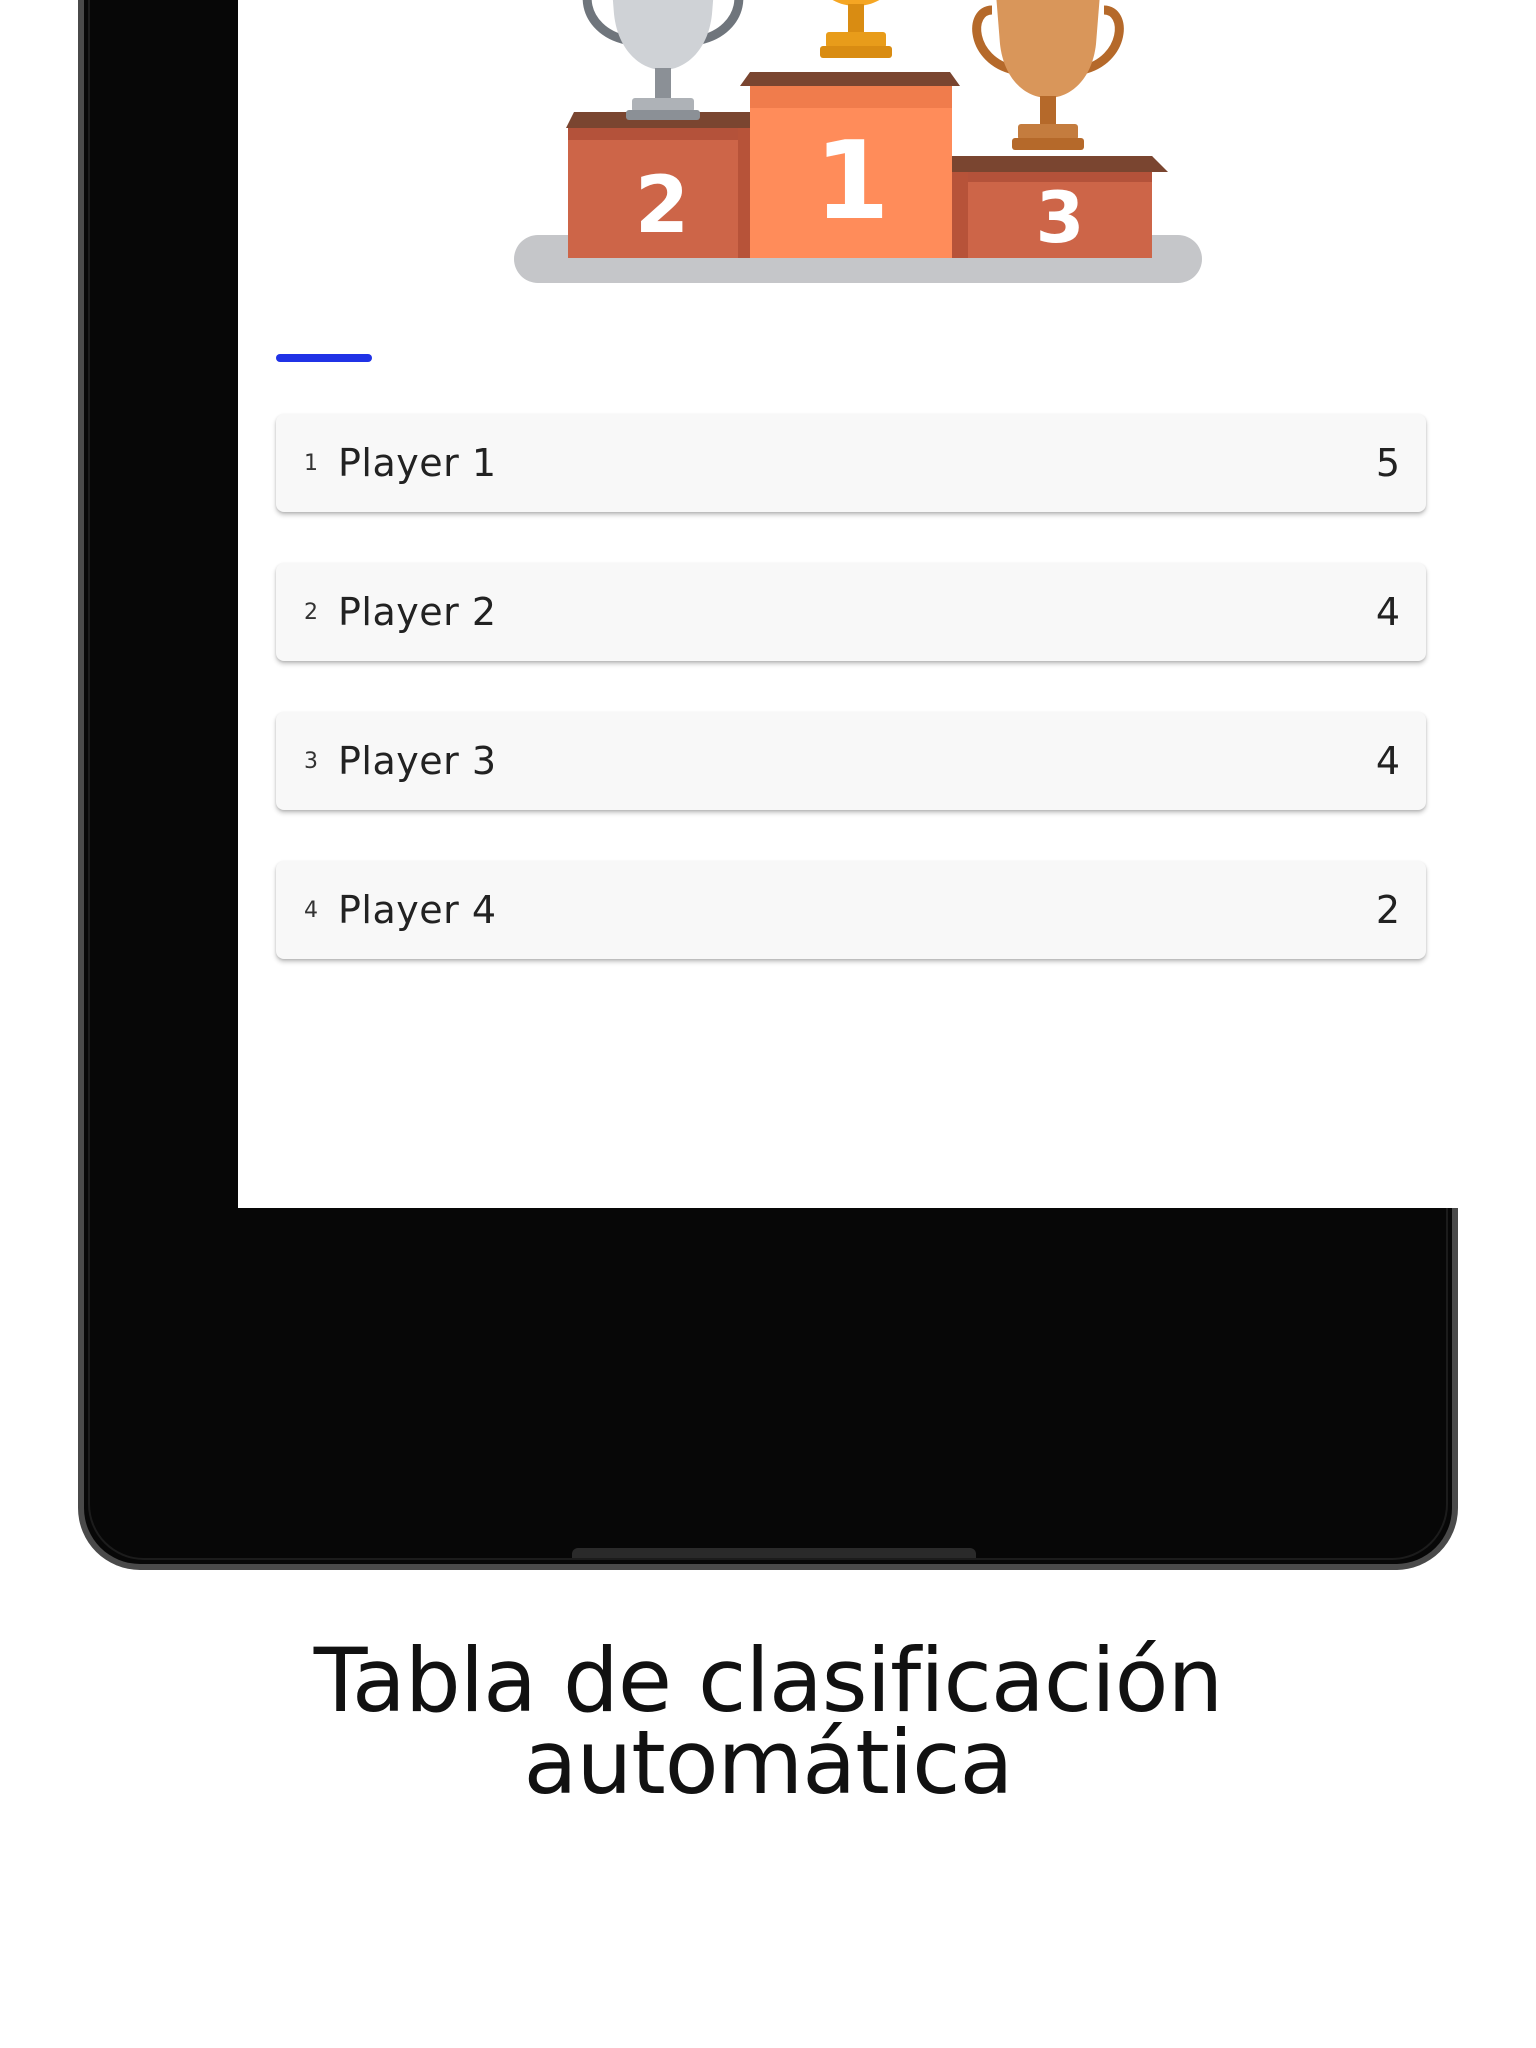 This screenshot has width=1536, height=2048. I want to click on caption: Tabla de clasificación automática, so click(768, 1721).